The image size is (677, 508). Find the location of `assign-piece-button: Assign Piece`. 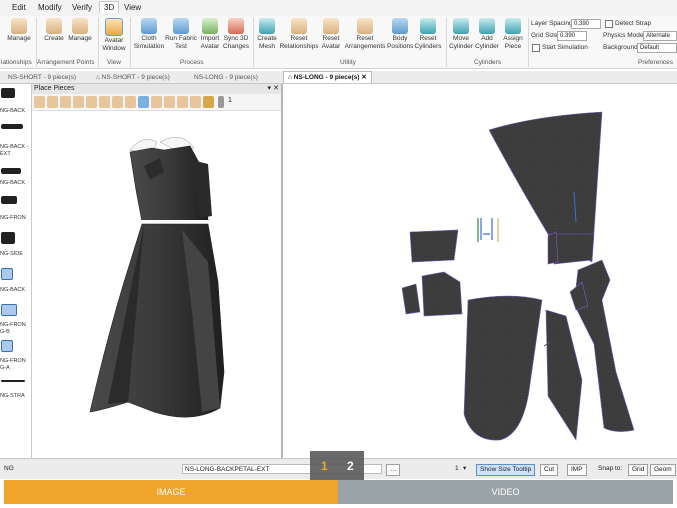

assign-piece-button: Assign Piece is located at coordinates (513, 34).